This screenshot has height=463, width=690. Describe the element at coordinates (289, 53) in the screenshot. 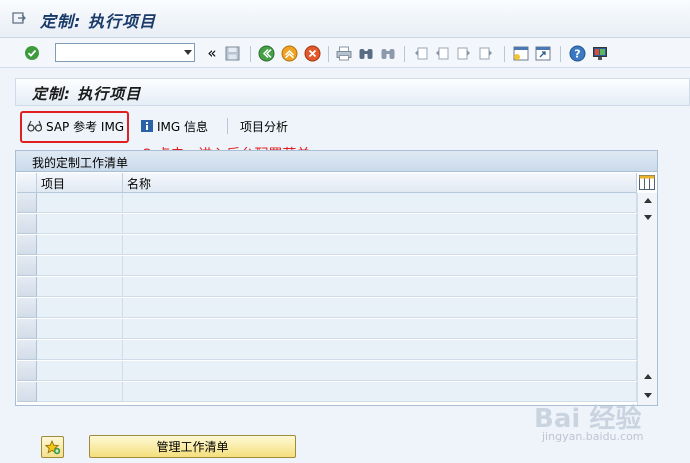

I see `exit-icon` at that location.